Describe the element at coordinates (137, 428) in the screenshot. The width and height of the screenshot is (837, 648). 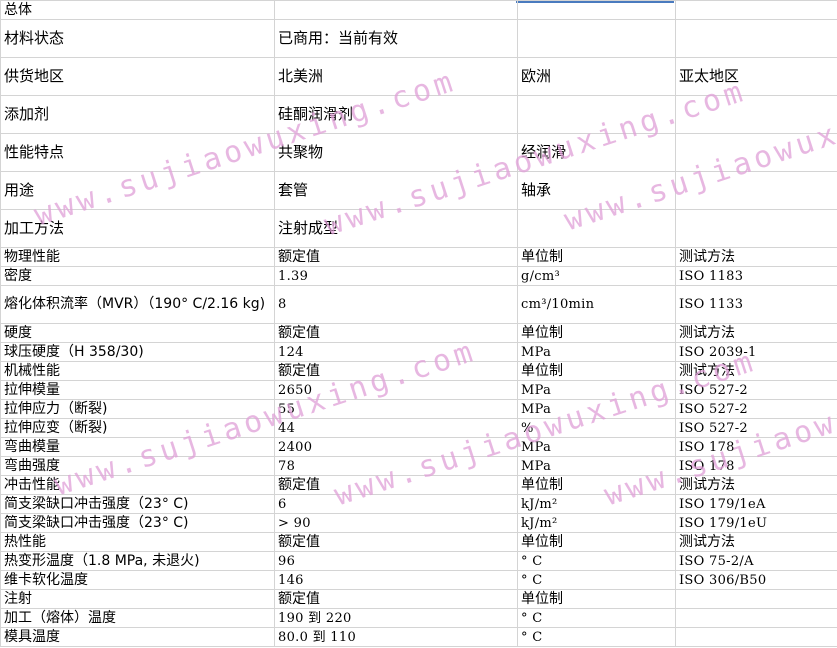
I see `row-label: 拉伸应变（断裂)` at that location.